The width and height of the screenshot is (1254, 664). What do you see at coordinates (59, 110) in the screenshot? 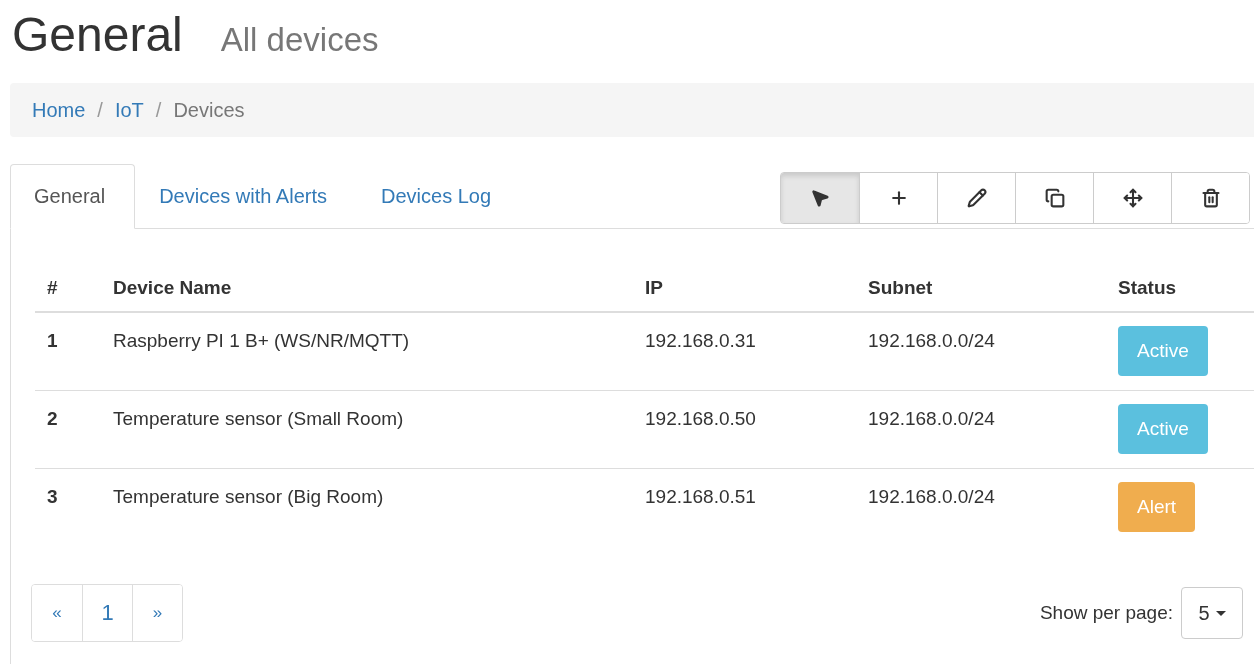
I see `breadcrumb-link: Home` at bounding box center [59, 110].